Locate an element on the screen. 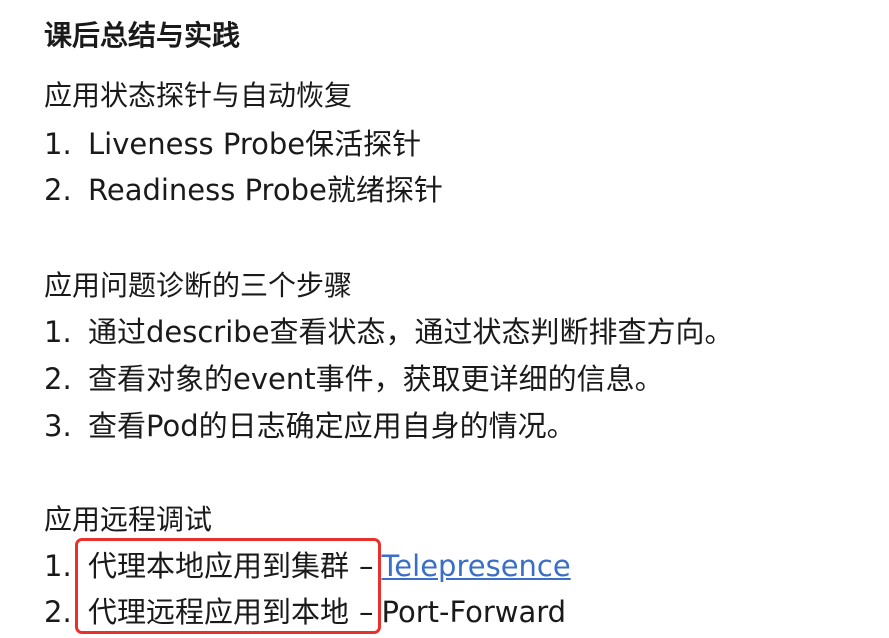  list-item-text: 通过describe查看状态，通过状态判断排查方向。 is located at coordinates (411, 332).